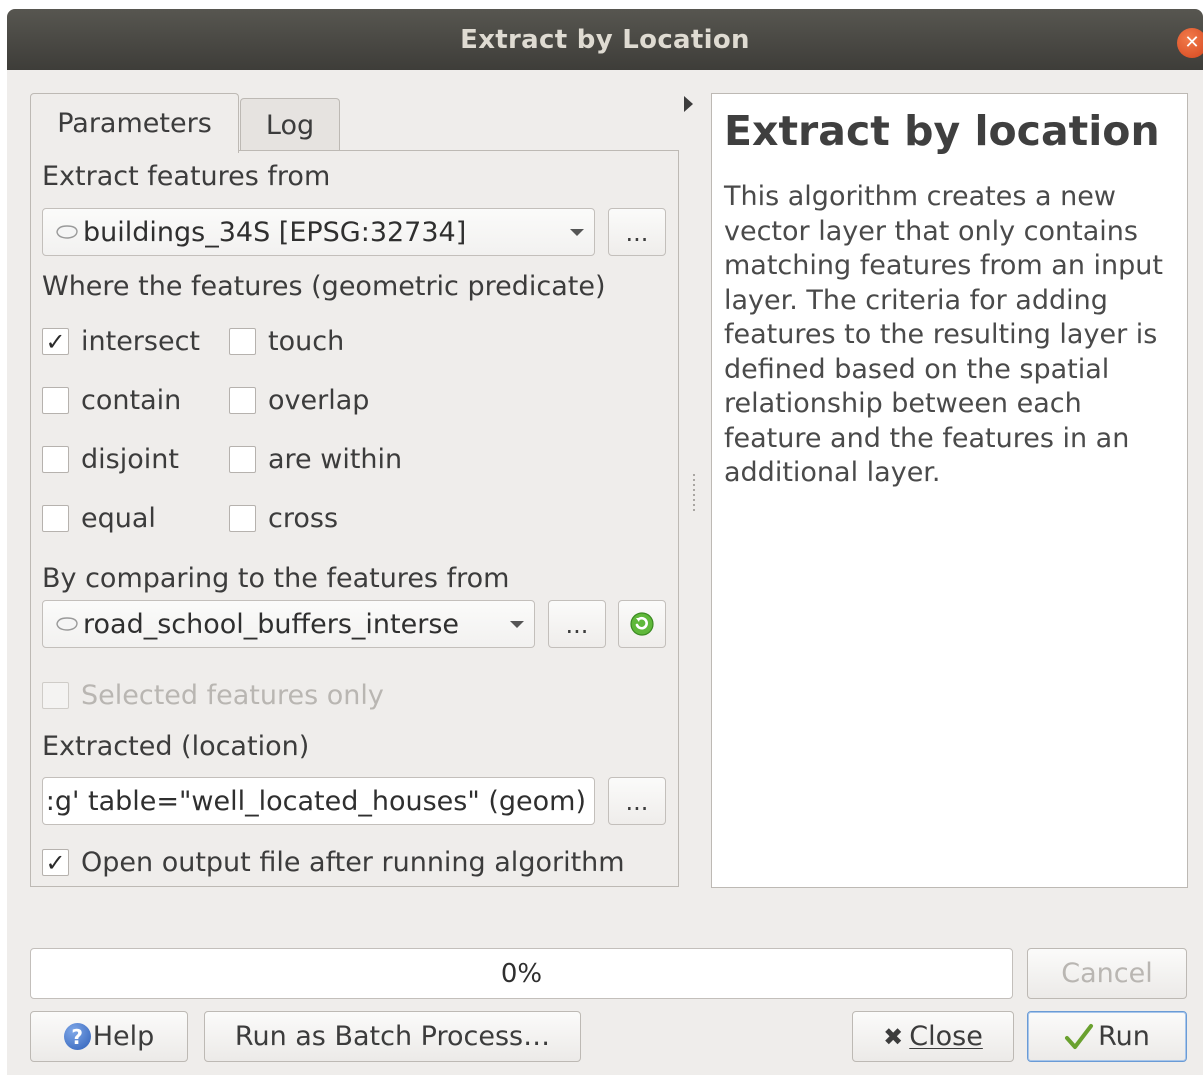 The height and width of the screenshot is (1075, 1203). Describe the element at coordinates (55, 342) in the screenshot. I see `intersect-checkbox: ✓` at that location.